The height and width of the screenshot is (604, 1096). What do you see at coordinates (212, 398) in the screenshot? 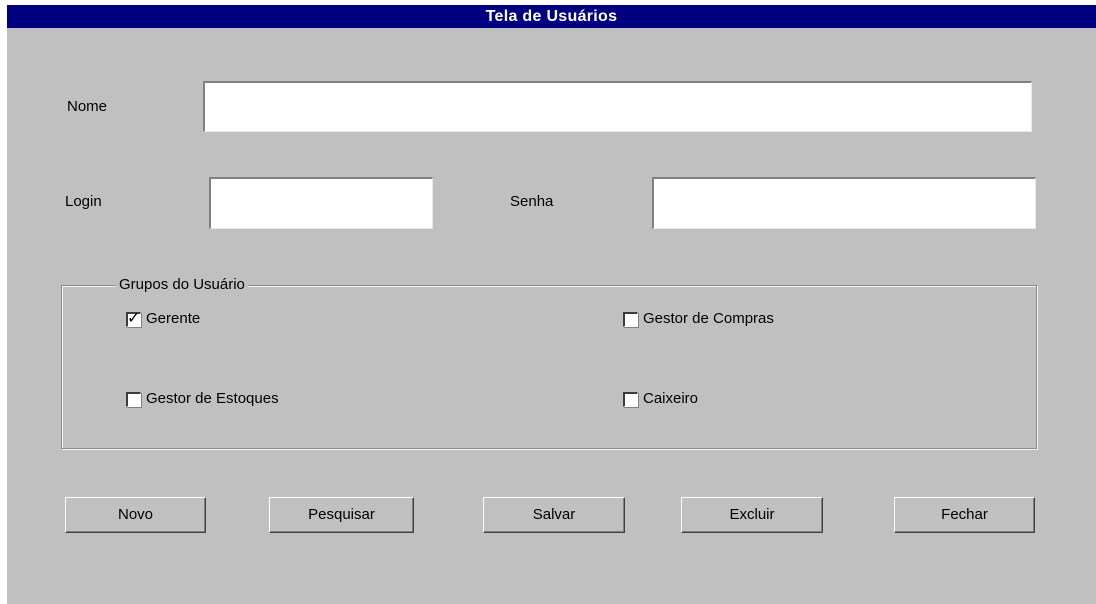
I see `checkbox-label: Gestor de Estoques` at bounding box center [212, 398].